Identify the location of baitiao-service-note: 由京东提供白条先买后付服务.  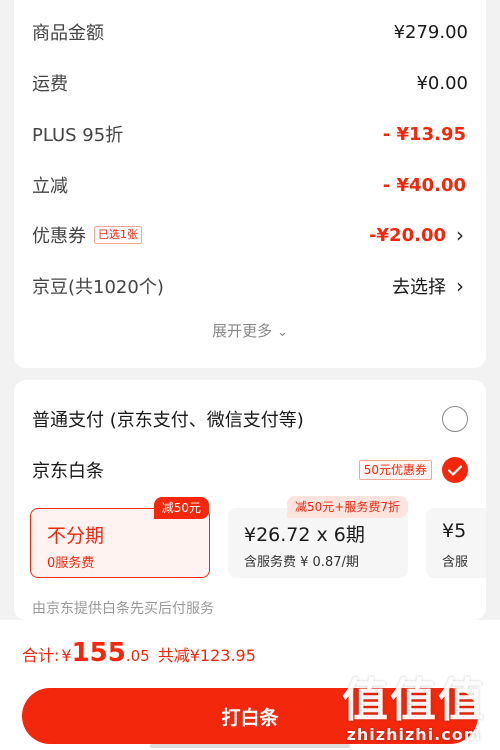
(123, 609).